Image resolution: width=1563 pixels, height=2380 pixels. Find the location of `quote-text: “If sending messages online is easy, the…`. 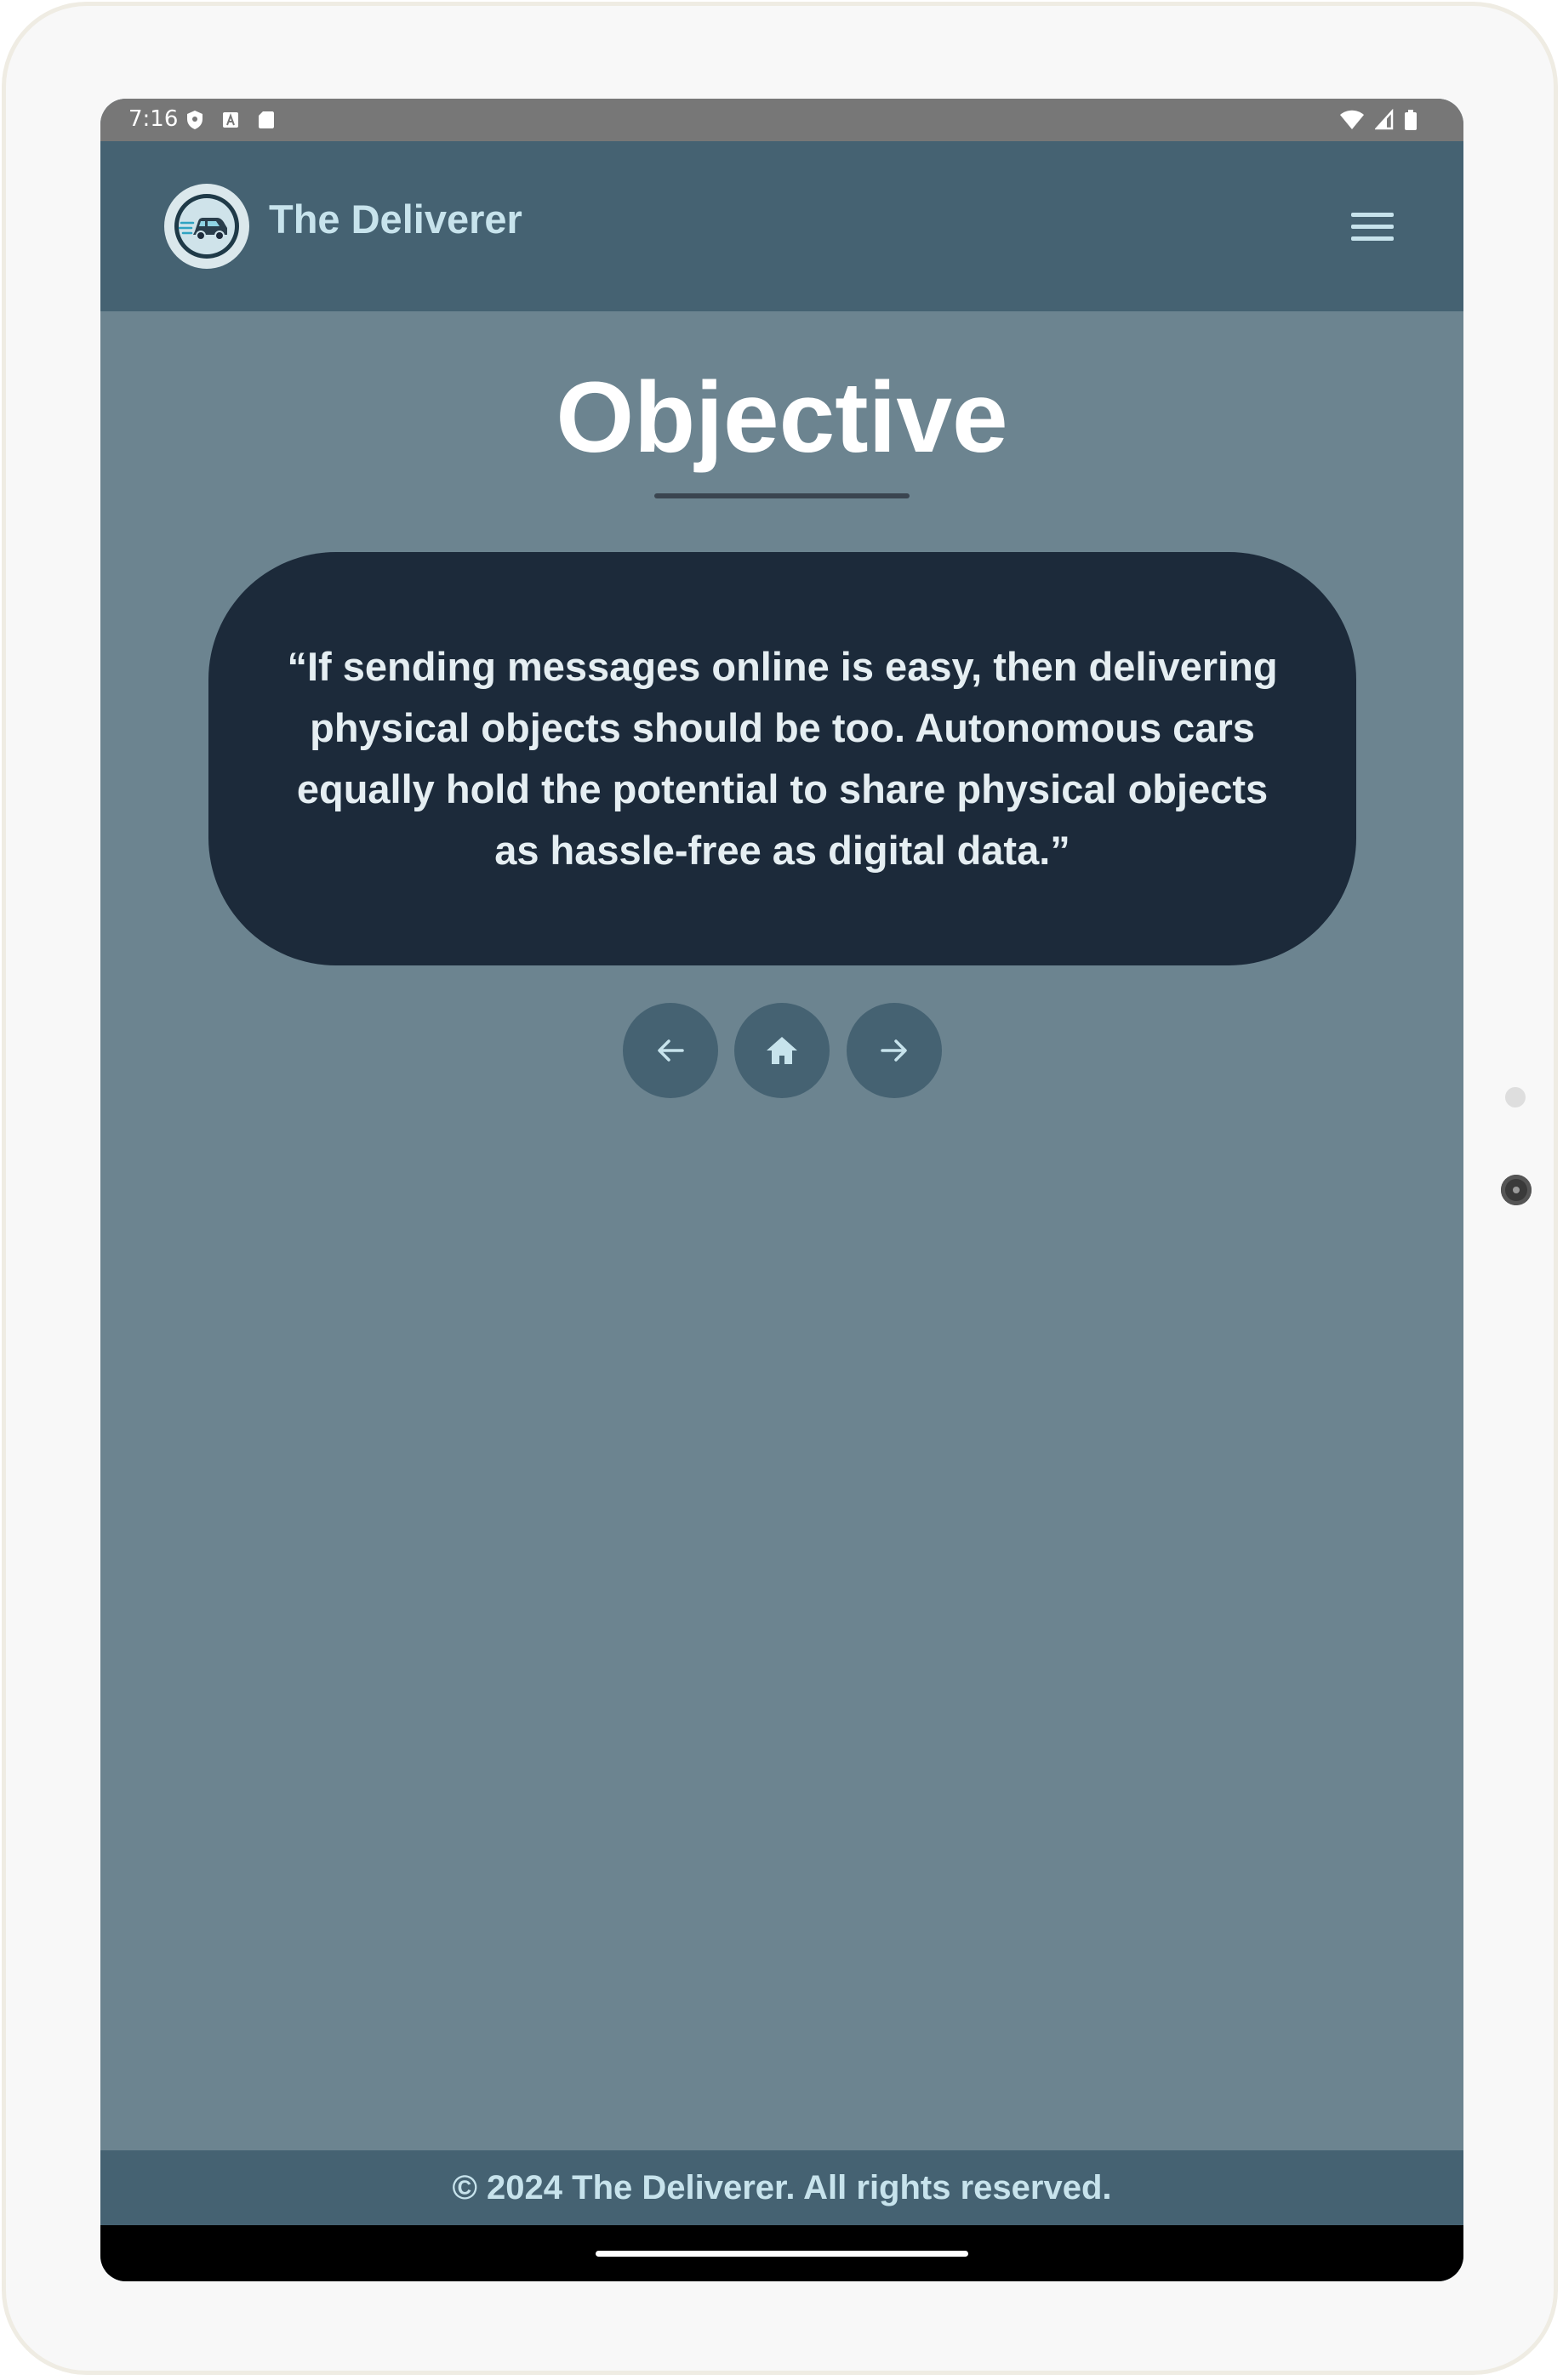

quote-text: “If sending messages online is easy, the… is located at coordinates (782, 758).